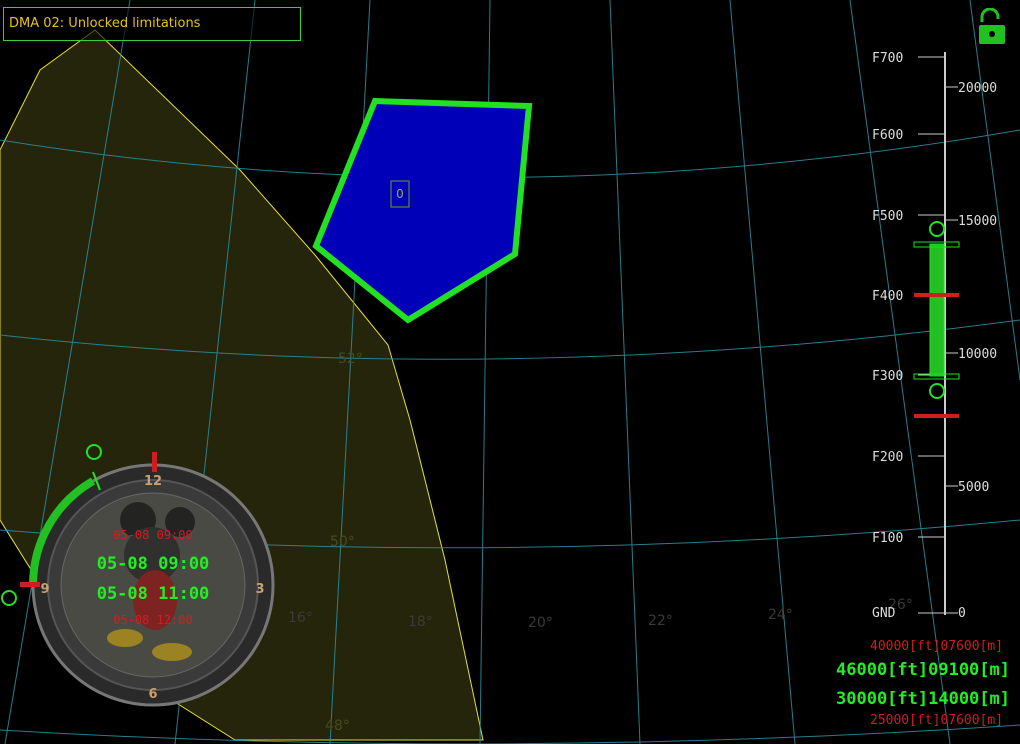  What do you see at coordinates (400, 194) in the screenshot?
I see `polygon-id-label: 0` at bounding box center [400, 194].